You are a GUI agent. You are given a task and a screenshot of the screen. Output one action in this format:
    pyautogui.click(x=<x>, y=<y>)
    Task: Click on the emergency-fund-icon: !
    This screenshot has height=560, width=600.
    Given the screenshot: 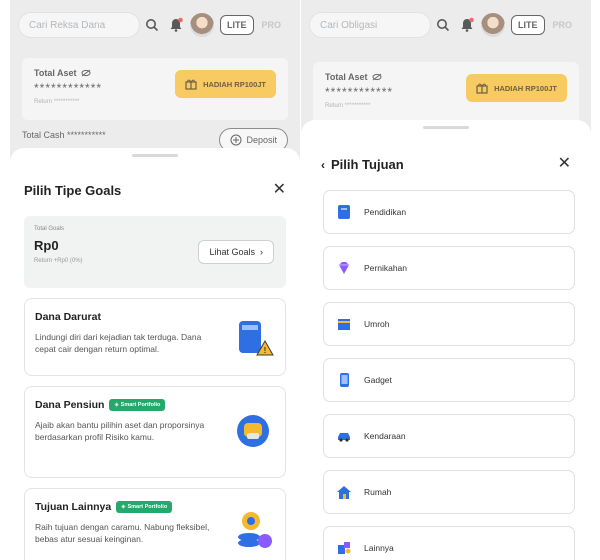 What is the action you would take?
    pyautogui.click(x=256, y=338)
    